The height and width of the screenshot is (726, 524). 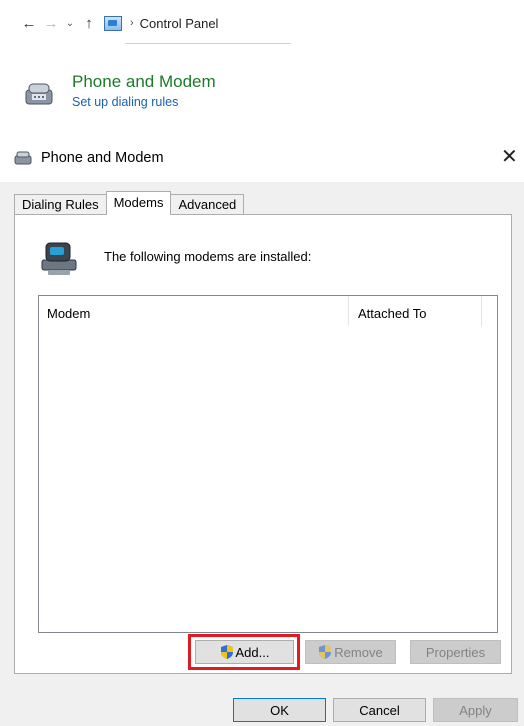 I want to click on cancel-button: Cancel, so click(x=379, y=710).